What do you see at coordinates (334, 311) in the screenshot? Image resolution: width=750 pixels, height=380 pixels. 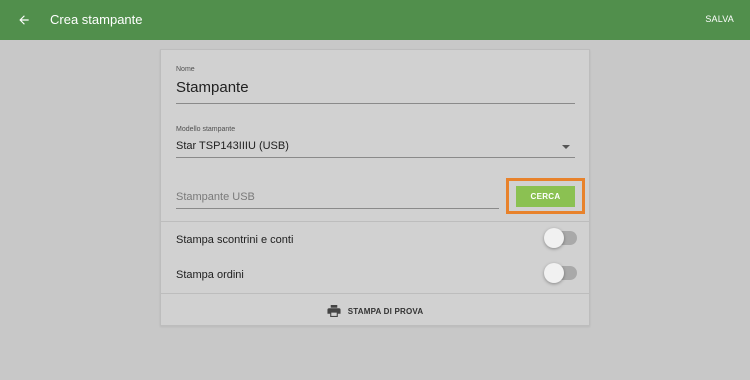 I see `printer-icon` at bounding box center [334, 311].